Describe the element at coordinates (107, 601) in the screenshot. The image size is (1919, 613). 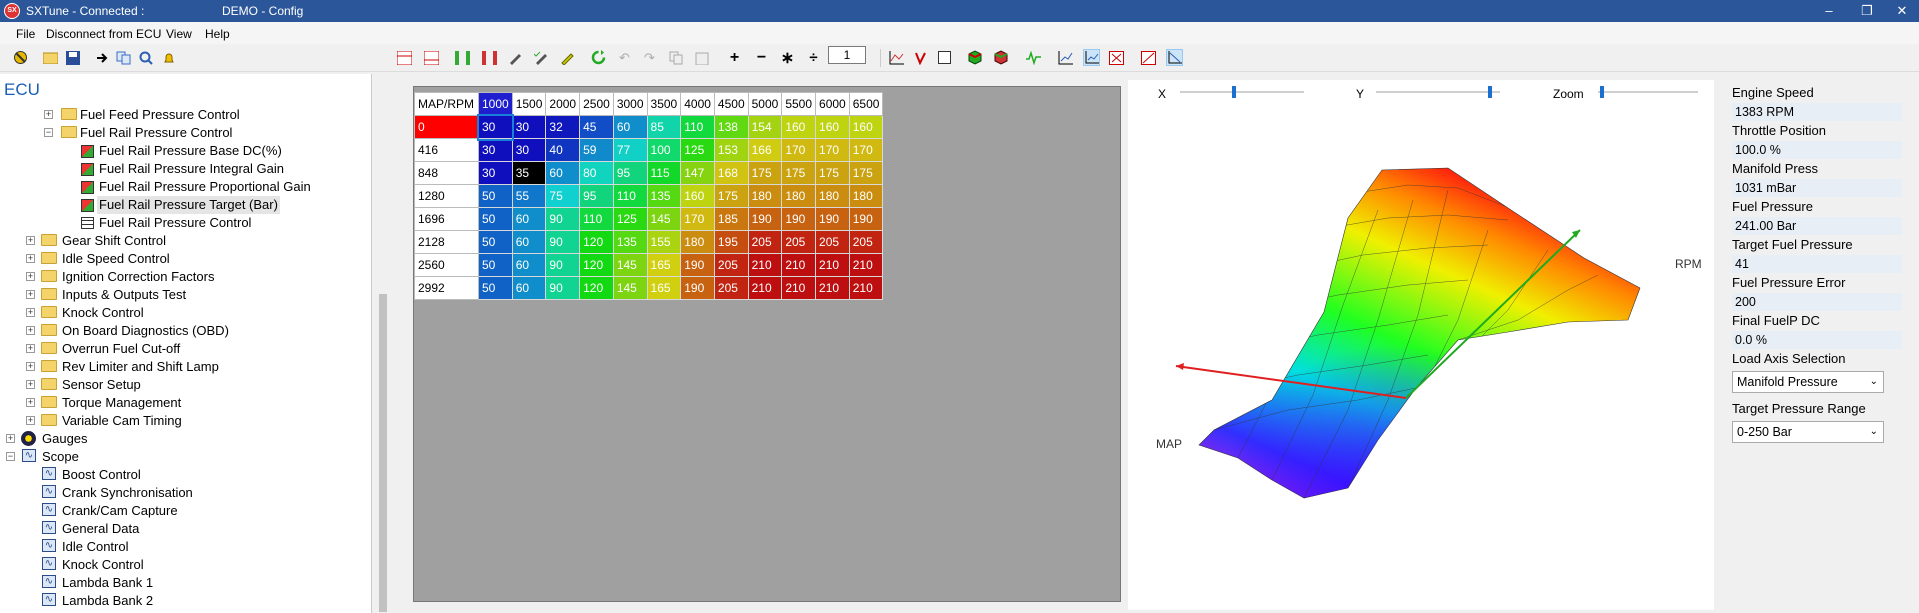
I see `tree-item-lambda-bank-2: Lambda Bank 2` at that location.